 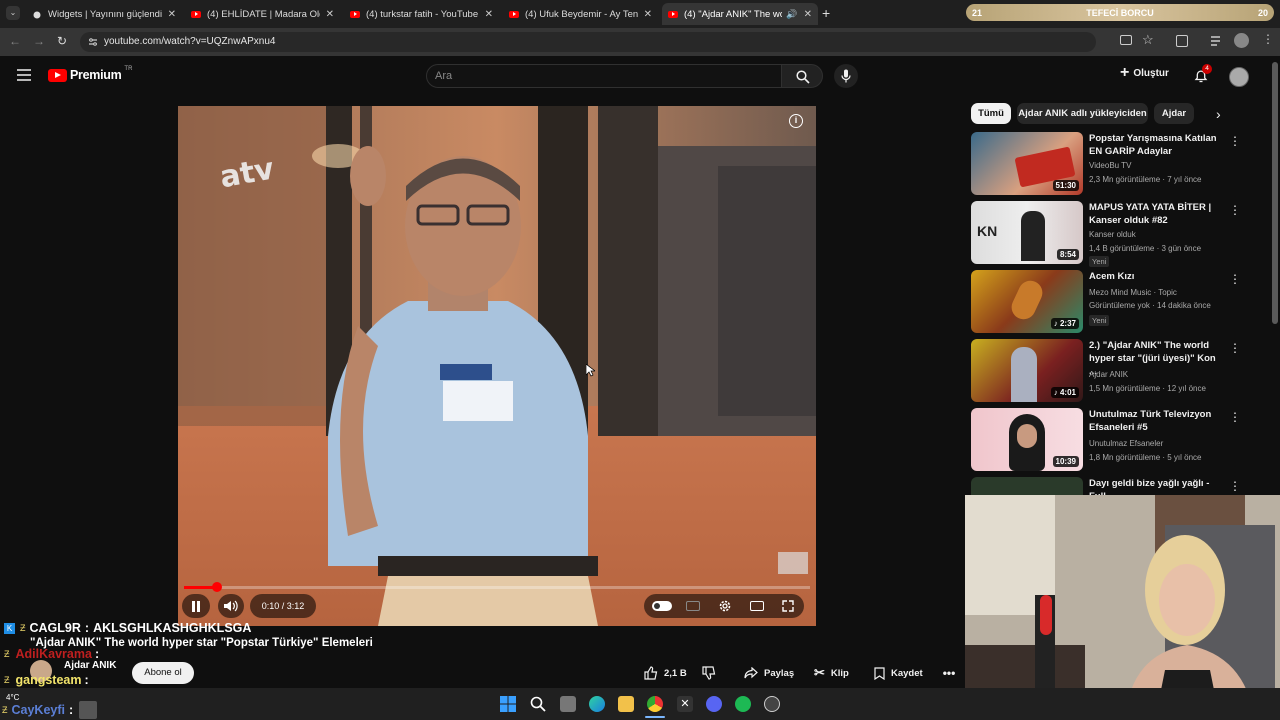 What do you see at coordinates (231, 606) in the screenshot?
I see `volume-button` at bounding box center [231, 606].